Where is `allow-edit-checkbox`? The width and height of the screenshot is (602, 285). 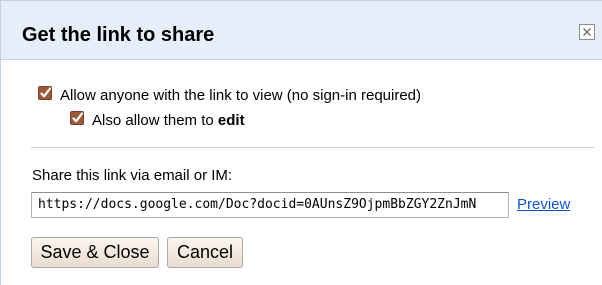
allow-edit-checkbox is located at coordinates (77, 118).